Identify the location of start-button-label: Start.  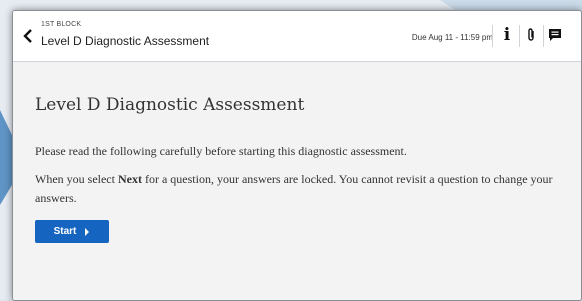
(65, 231).